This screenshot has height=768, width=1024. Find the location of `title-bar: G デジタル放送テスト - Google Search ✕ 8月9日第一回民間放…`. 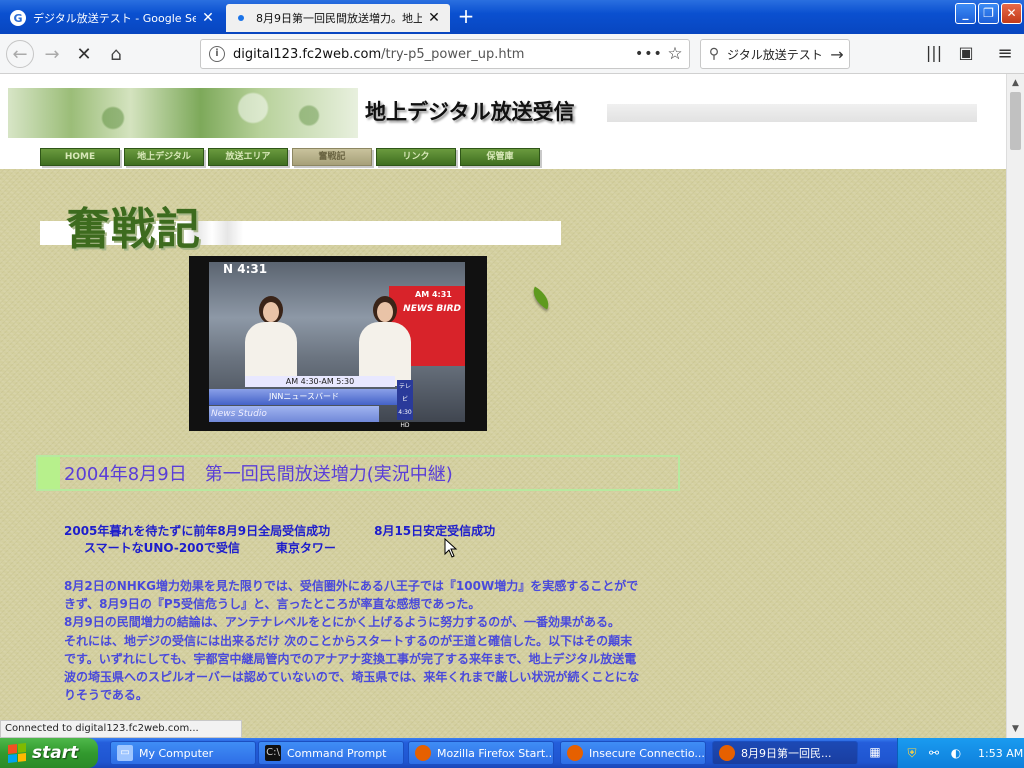

title-bar: G デジタル放送テスト - Google Search ✕ 8月9日第一回民間放… is located at coordinates (512, 17).